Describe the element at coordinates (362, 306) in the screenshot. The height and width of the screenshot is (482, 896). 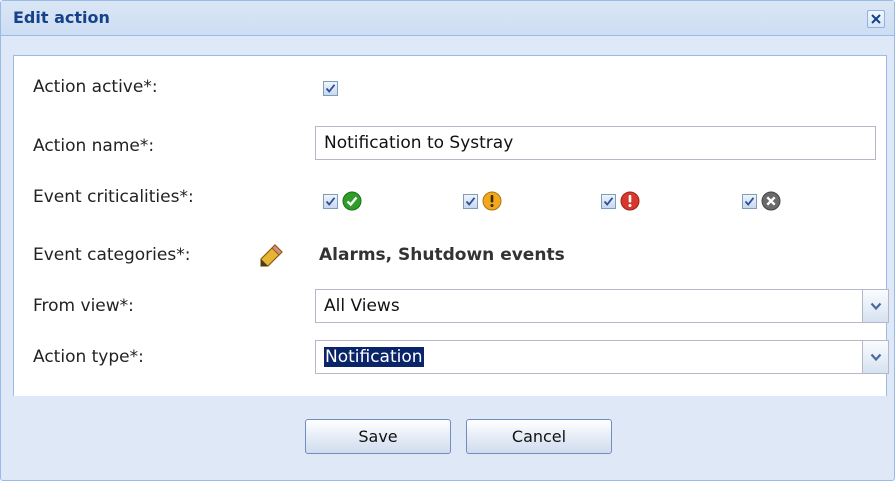
I see `from-view-value: All Views` at that location.